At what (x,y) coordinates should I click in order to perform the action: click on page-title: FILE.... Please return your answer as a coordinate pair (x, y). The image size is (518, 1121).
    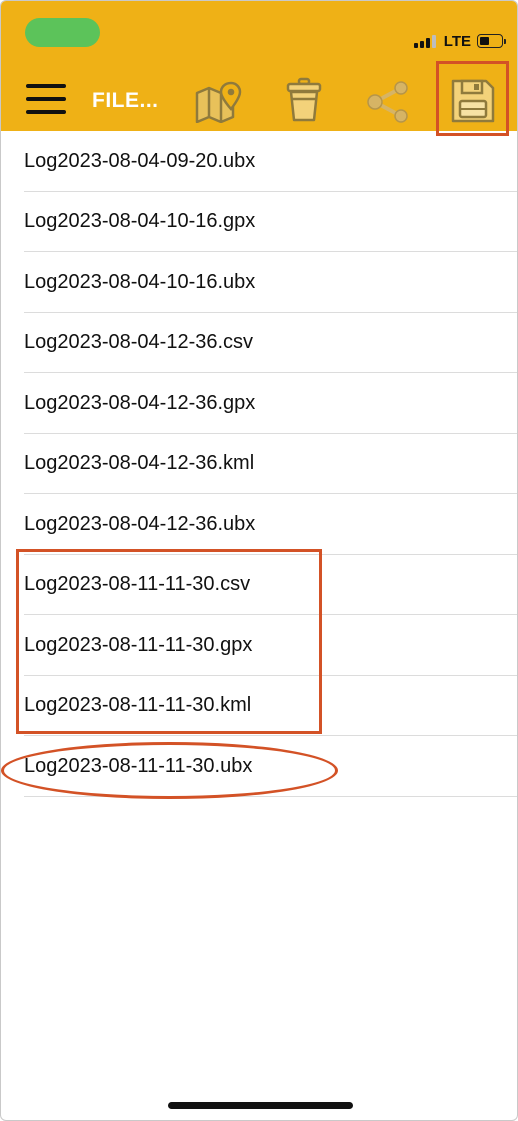
    Looking at the image, I should click on (125, 100).